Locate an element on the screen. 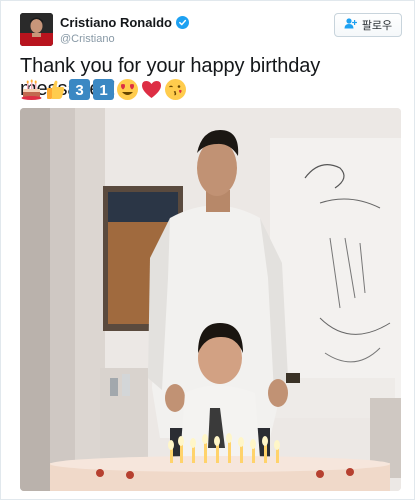  verified-badge-icon is located at coordinates (182, 22).